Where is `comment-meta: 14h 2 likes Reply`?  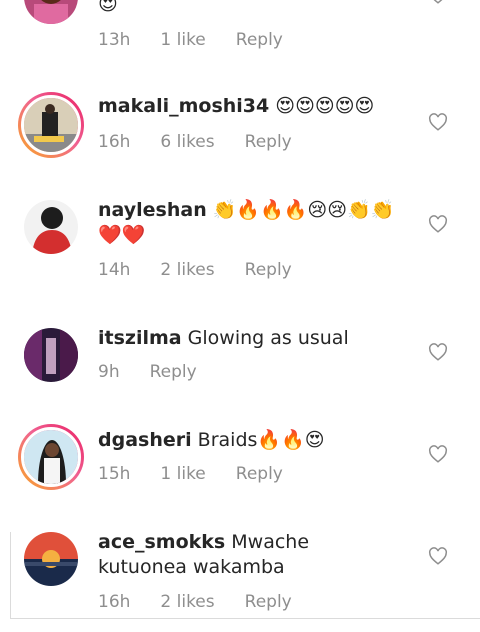
comment-meta: 14h 2 likes Reply is located at coordinates (210, 270).